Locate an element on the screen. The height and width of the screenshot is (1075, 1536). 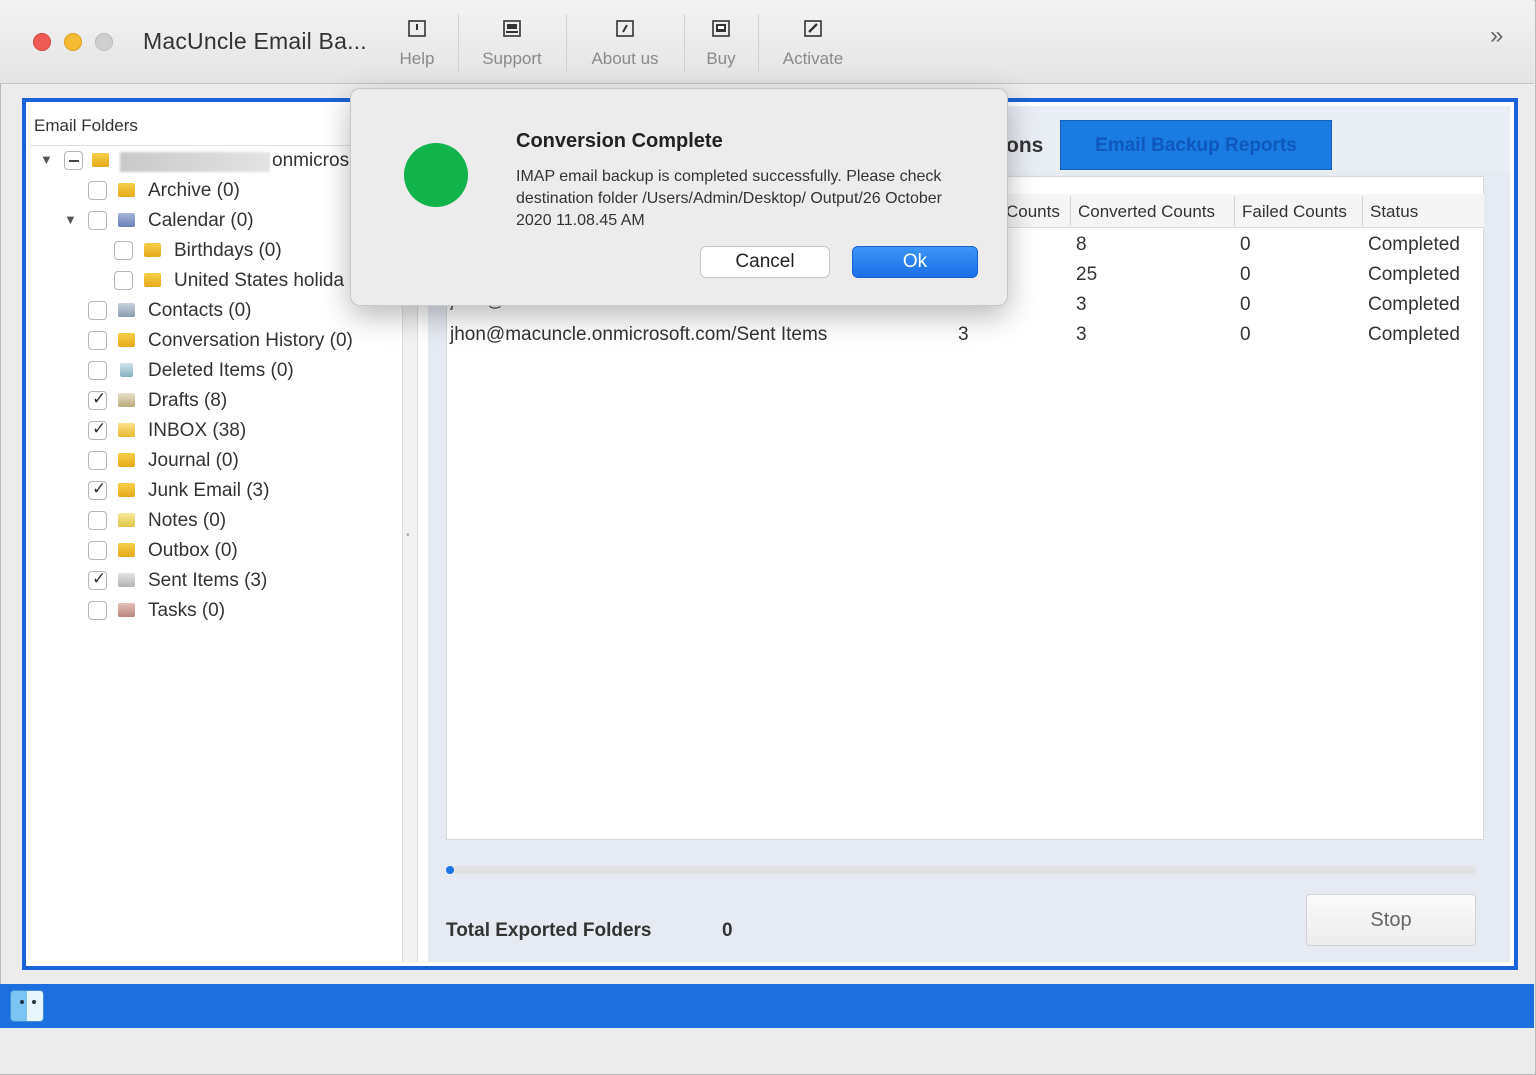
redacted-account-name is located at coordinates (195, 162).